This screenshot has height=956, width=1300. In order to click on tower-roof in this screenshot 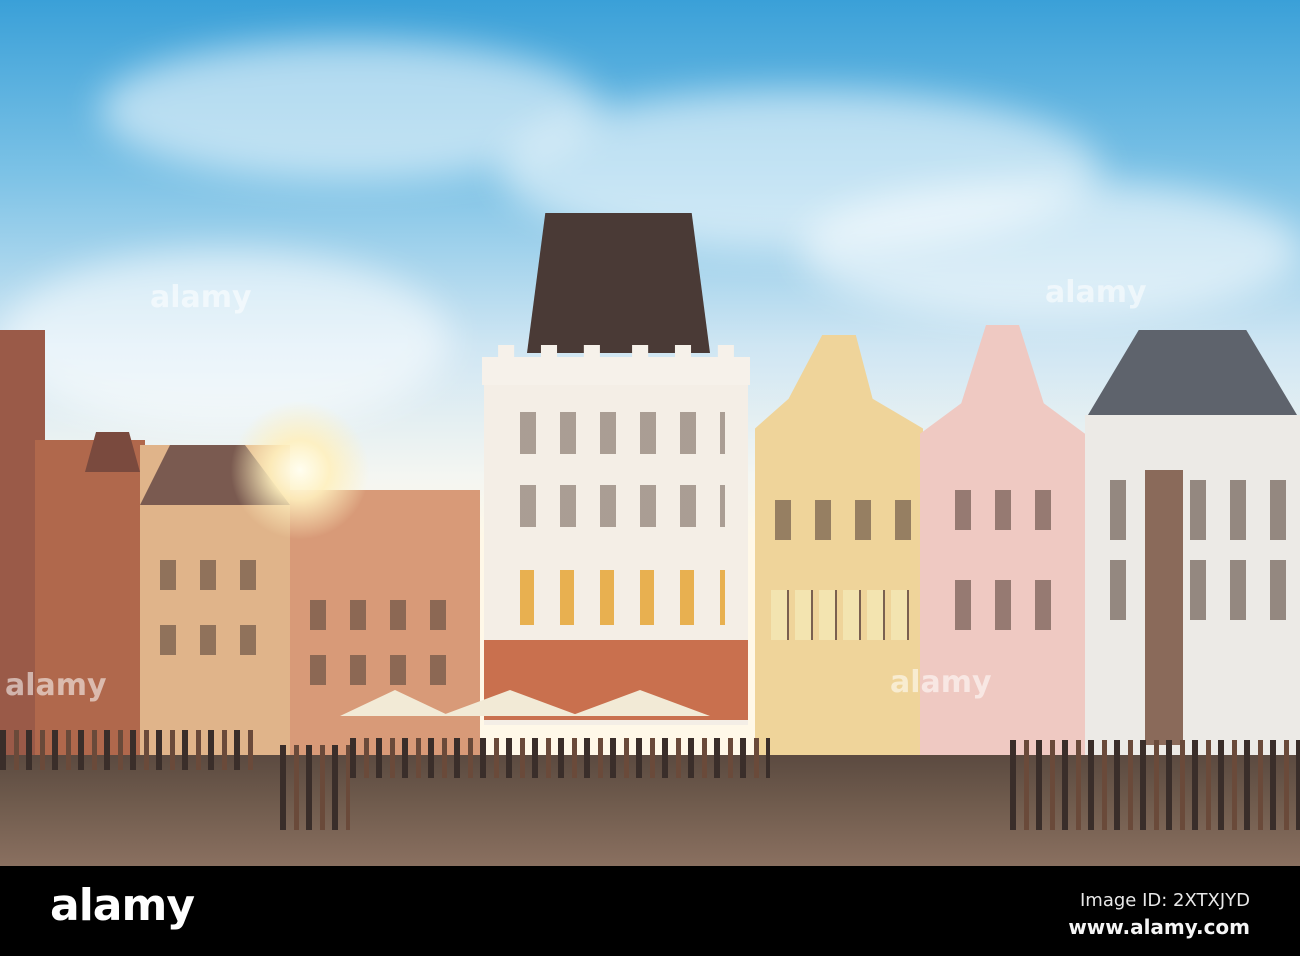, I will do `click(618, 283)`.